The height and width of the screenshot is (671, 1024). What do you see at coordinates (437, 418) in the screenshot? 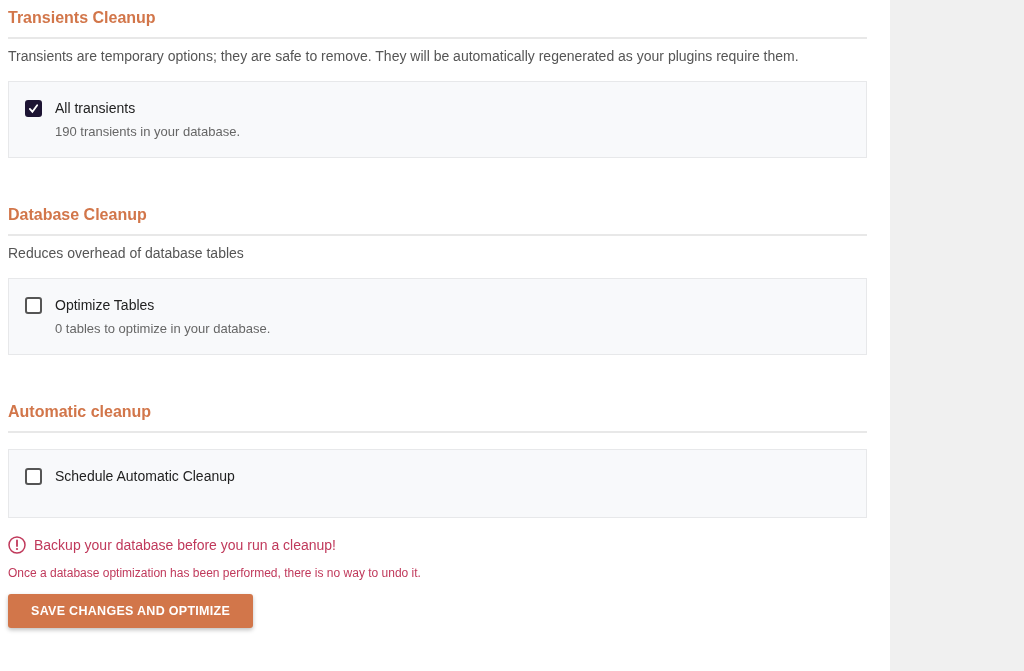
I see `section-title: Automatic cleanup` at bounding box center [437, 418].